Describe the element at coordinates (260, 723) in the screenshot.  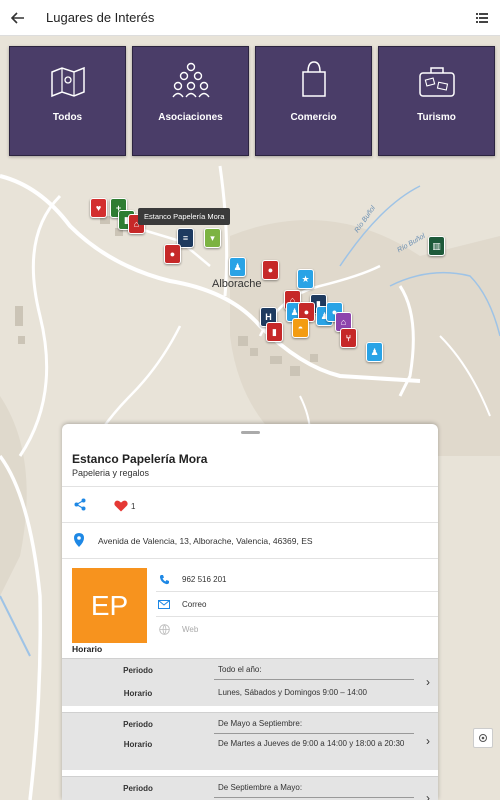
I see `schedule-period: De Mayo a Septiembre:` at that location.